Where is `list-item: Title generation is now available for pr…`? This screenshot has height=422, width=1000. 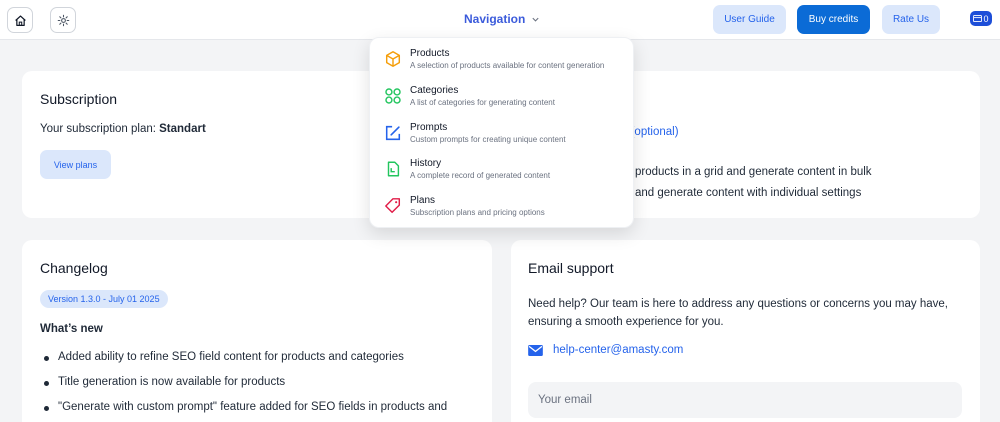 list-item: Title generation is now available for pr… is located at coordinates (260, 382).